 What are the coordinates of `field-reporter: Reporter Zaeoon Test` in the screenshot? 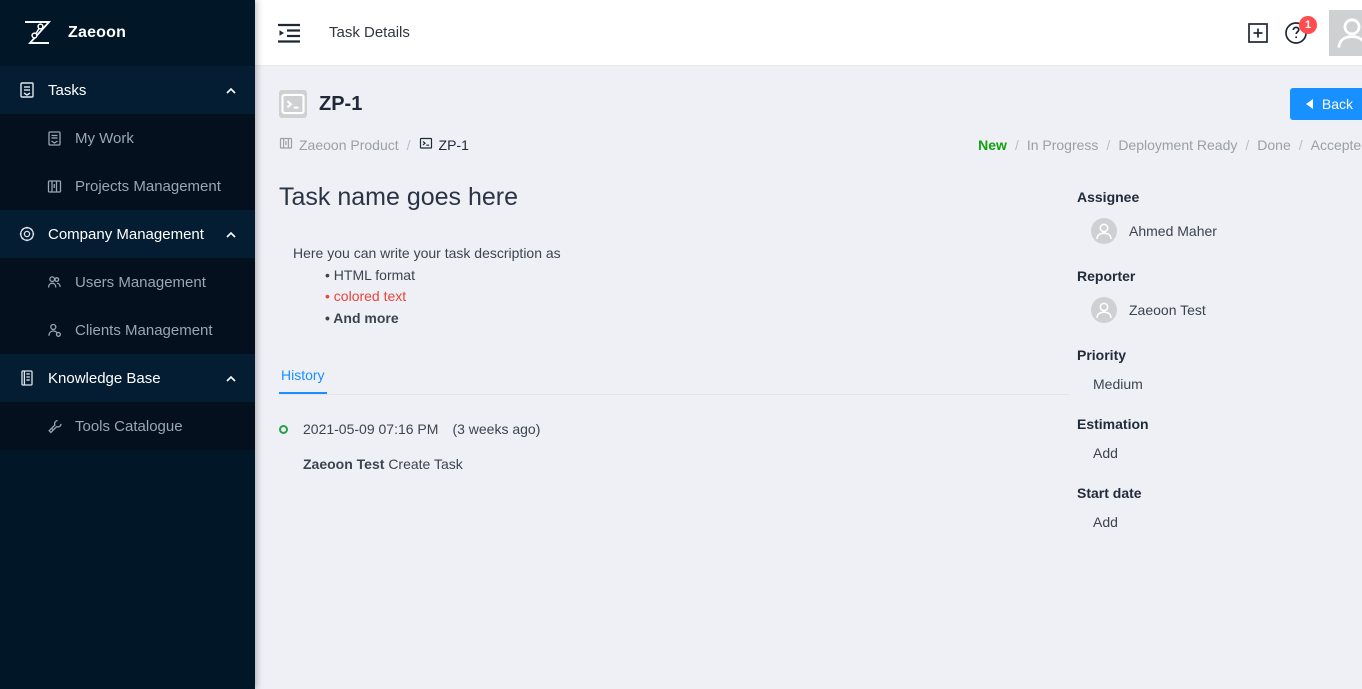 It's located at (1219, 295).